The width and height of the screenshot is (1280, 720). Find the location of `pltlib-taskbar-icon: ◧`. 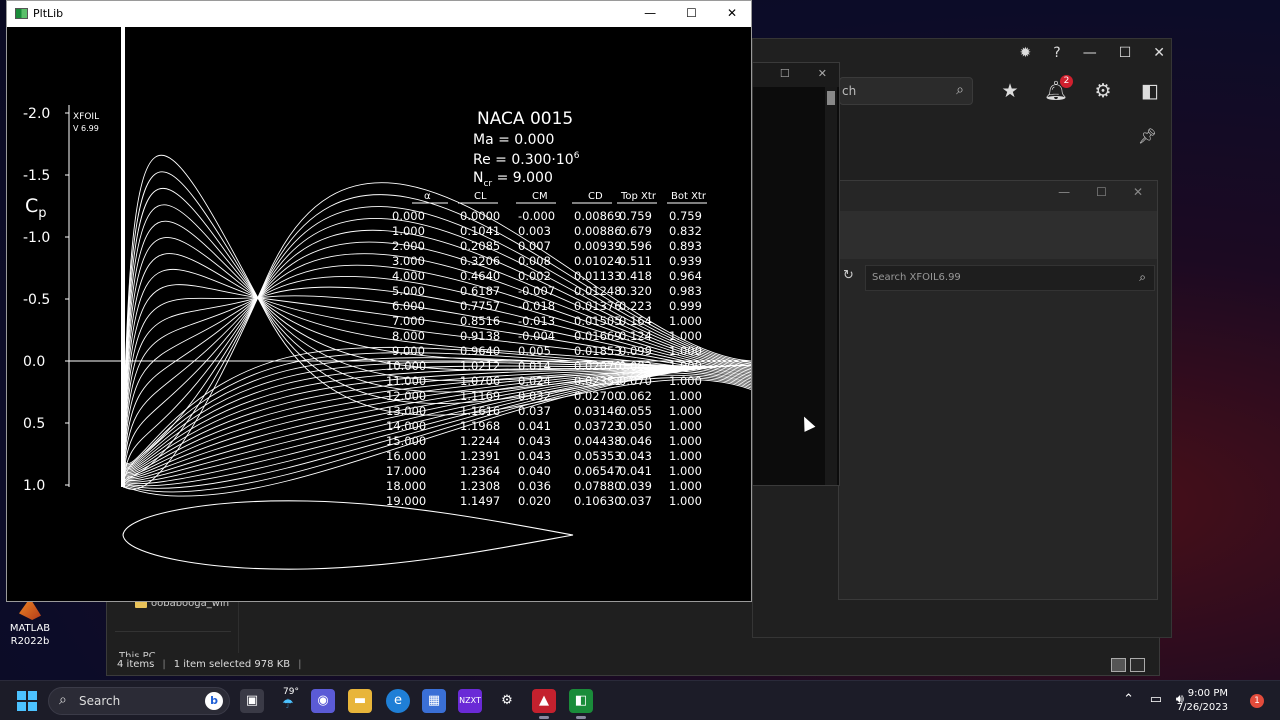

pltlib-taskbar-icon: ◧ is located at coordinates (581, 704).